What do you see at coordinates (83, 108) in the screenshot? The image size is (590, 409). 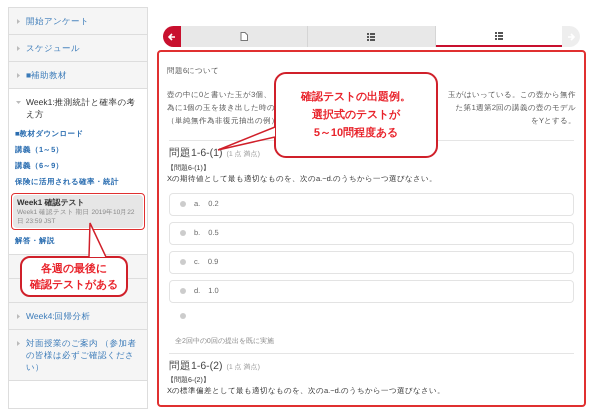 I see `sidebar-item: Week1:推測統計と確率の考え方` at bounding box center [83, 108].